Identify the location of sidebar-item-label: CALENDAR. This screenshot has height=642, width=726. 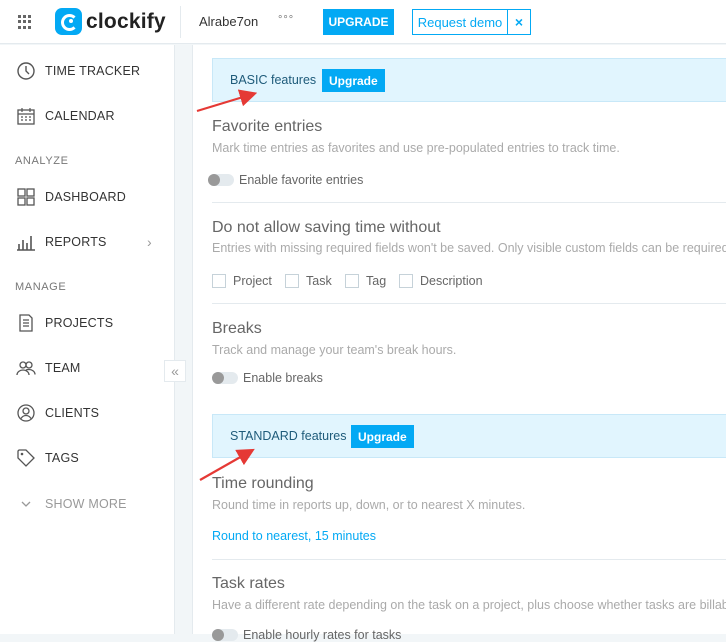
(80, 116).